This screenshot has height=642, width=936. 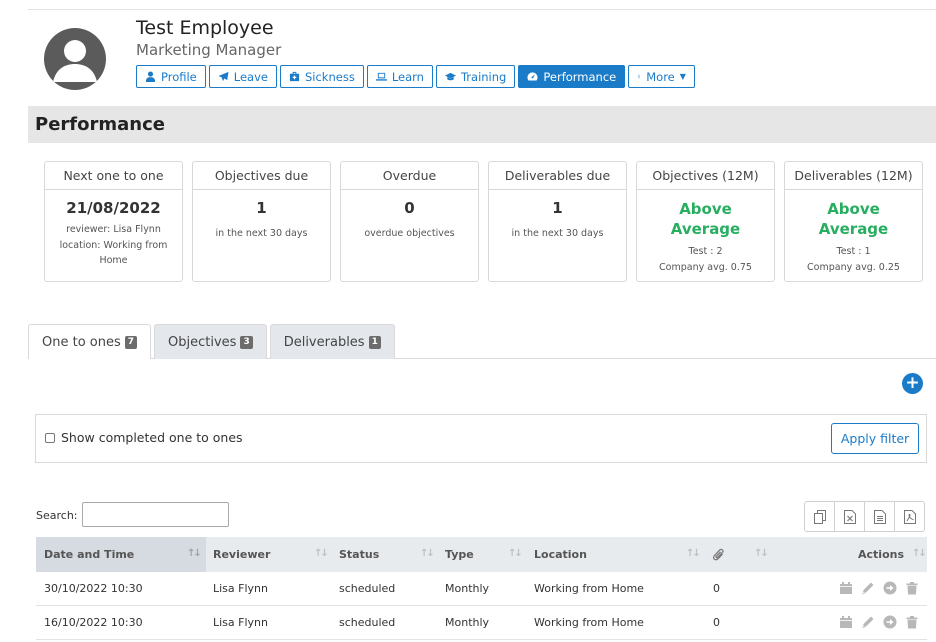 What do you see at coordinates (100, 124) in the screenshot?
I see `page-title: Performance` at bounding box center [100, 124].